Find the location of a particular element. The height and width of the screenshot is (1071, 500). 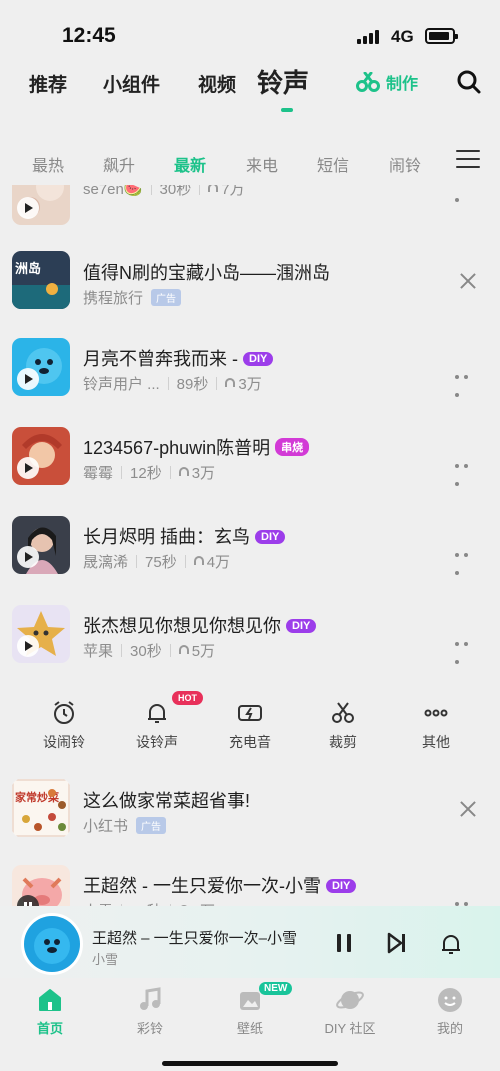

ringtone-author: 霉霉 is located at coordinates (98, 473).